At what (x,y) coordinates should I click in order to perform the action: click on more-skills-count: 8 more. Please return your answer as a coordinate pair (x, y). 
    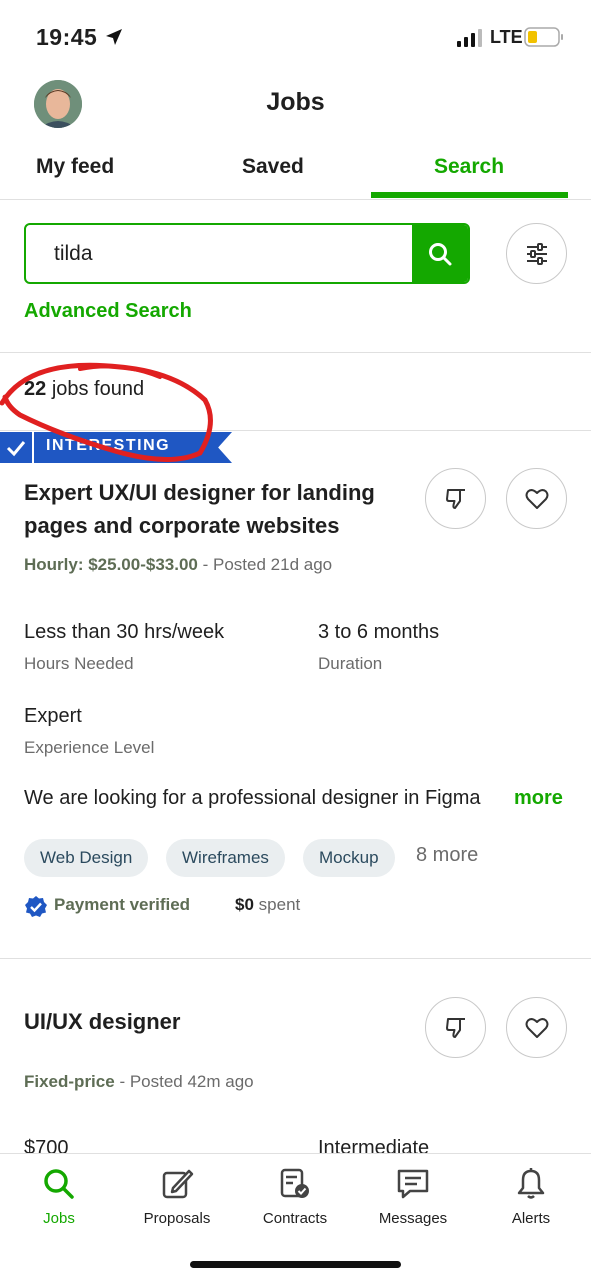
    Looking at the image, I should click on (447, 855).